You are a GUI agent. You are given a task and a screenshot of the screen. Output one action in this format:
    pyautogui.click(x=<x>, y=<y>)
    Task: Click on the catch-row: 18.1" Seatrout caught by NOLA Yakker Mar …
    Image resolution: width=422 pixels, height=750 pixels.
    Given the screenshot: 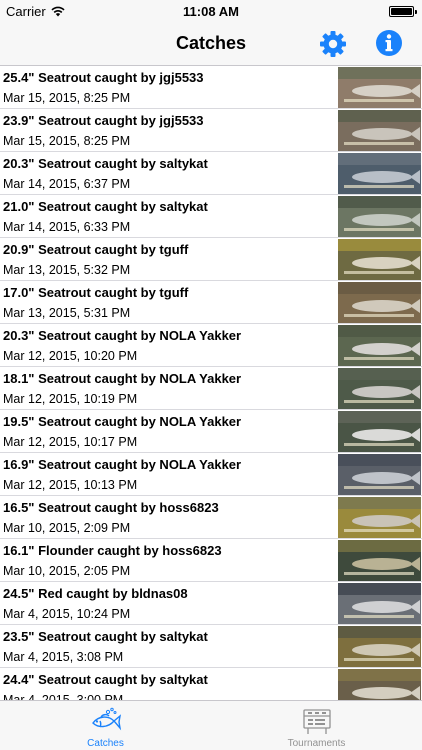 What is the action you would take?
    pyautogui.click(x=211, y=388)
    